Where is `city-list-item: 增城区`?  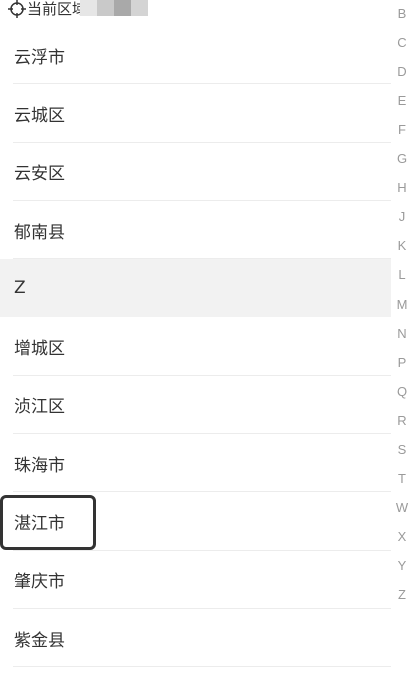
city-list-item: 增城区 is located at coordinates (195, 347).